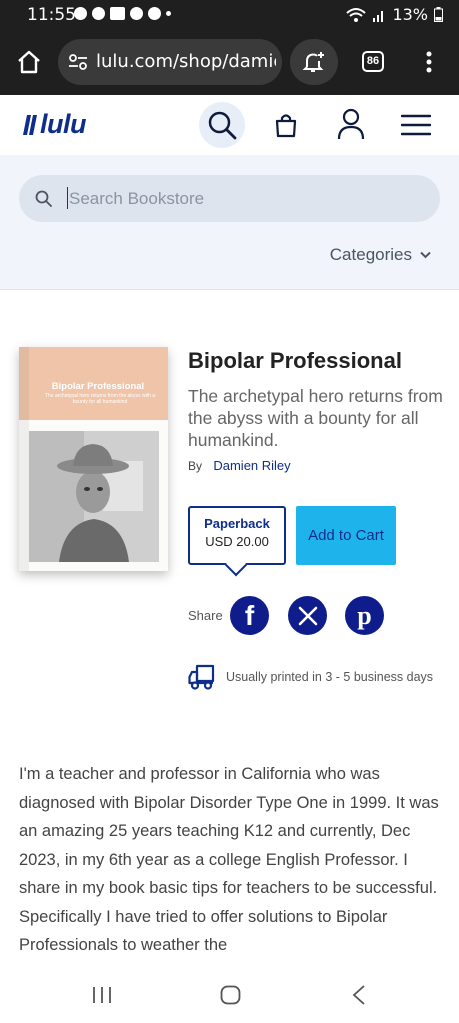 The image size is (459, 1023). Describe the element at coordinates (80, 13) in the screenshot. I see `dnd-icon` at that location.